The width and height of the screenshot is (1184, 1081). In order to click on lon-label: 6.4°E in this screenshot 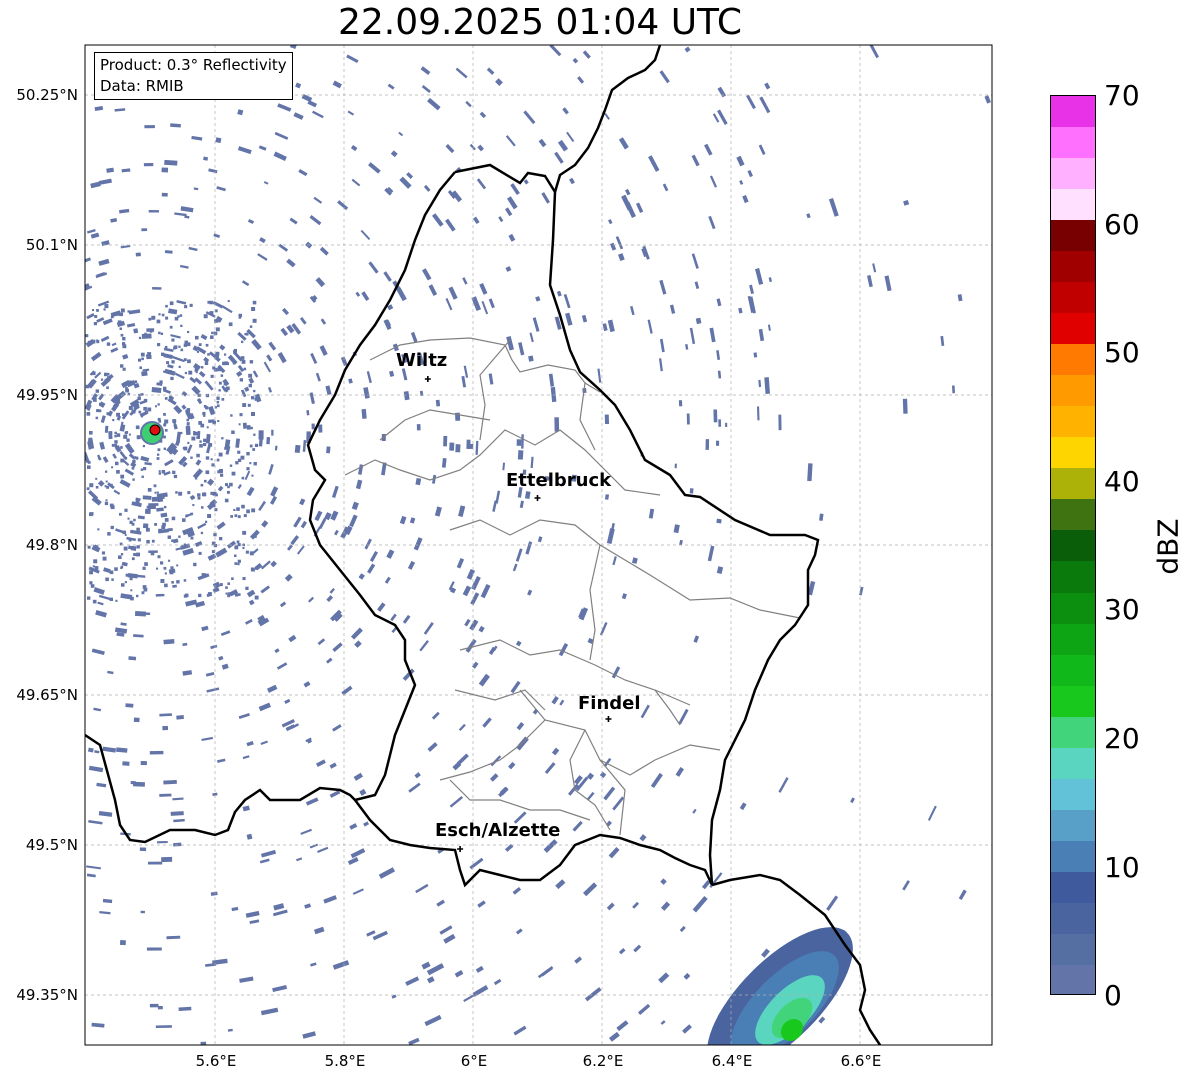, I will do `click(732, 1061)`.